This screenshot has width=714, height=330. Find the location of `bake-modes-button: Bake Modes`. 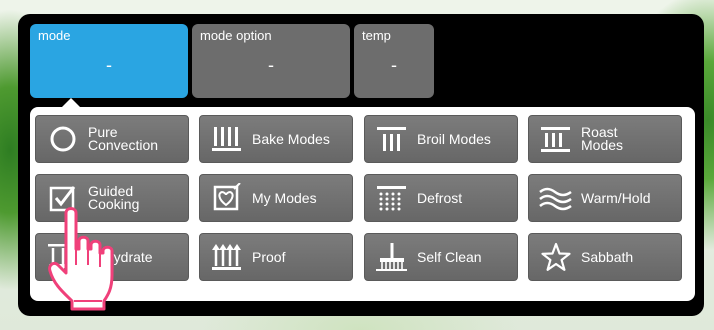

bake-modes-button: Bake Modes is located at coordinates (276, 139).